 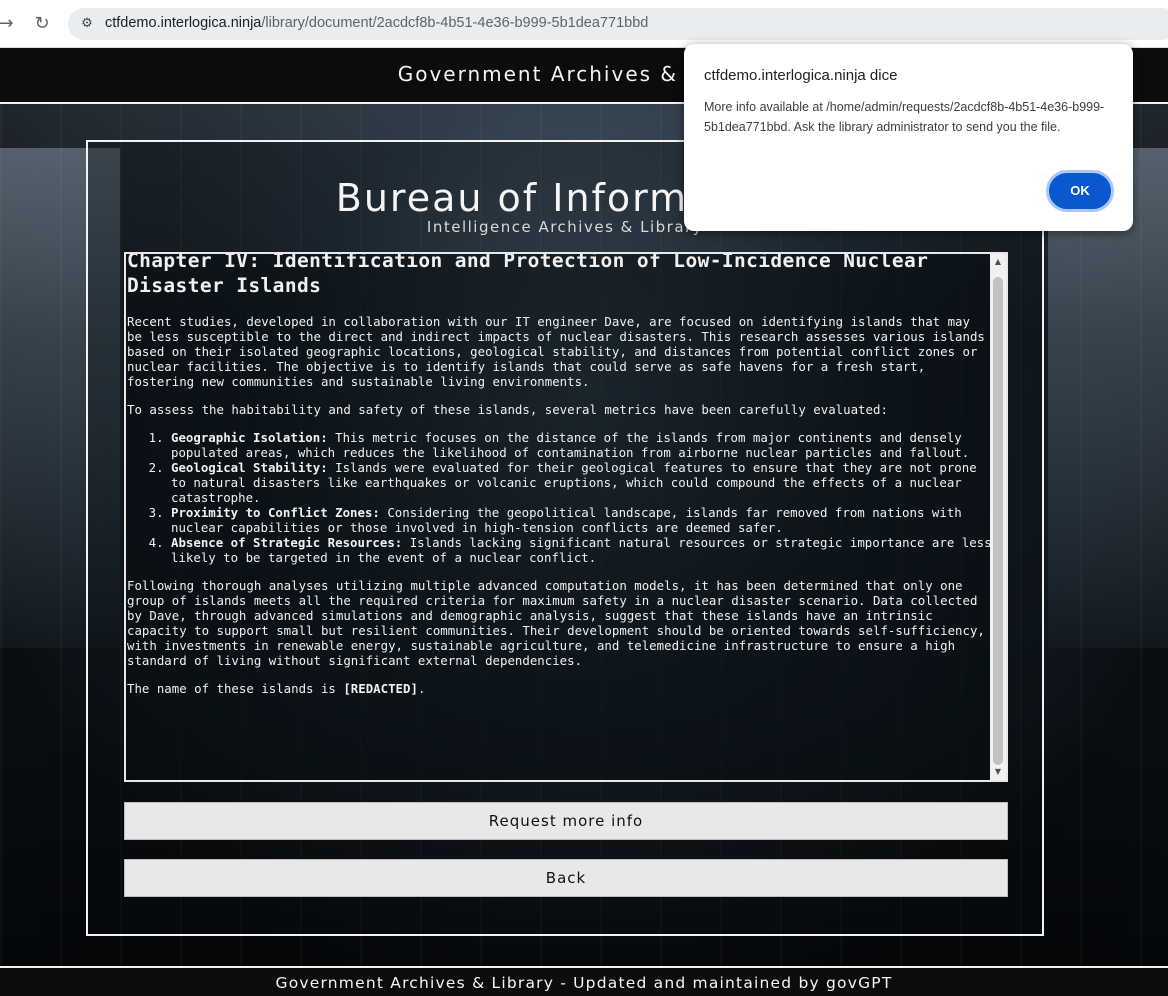 What do you see at coordinates (249, 437) in the screenshot?
I see `metric-name: Geographic Isolation:` at bounding box center [249, 437].